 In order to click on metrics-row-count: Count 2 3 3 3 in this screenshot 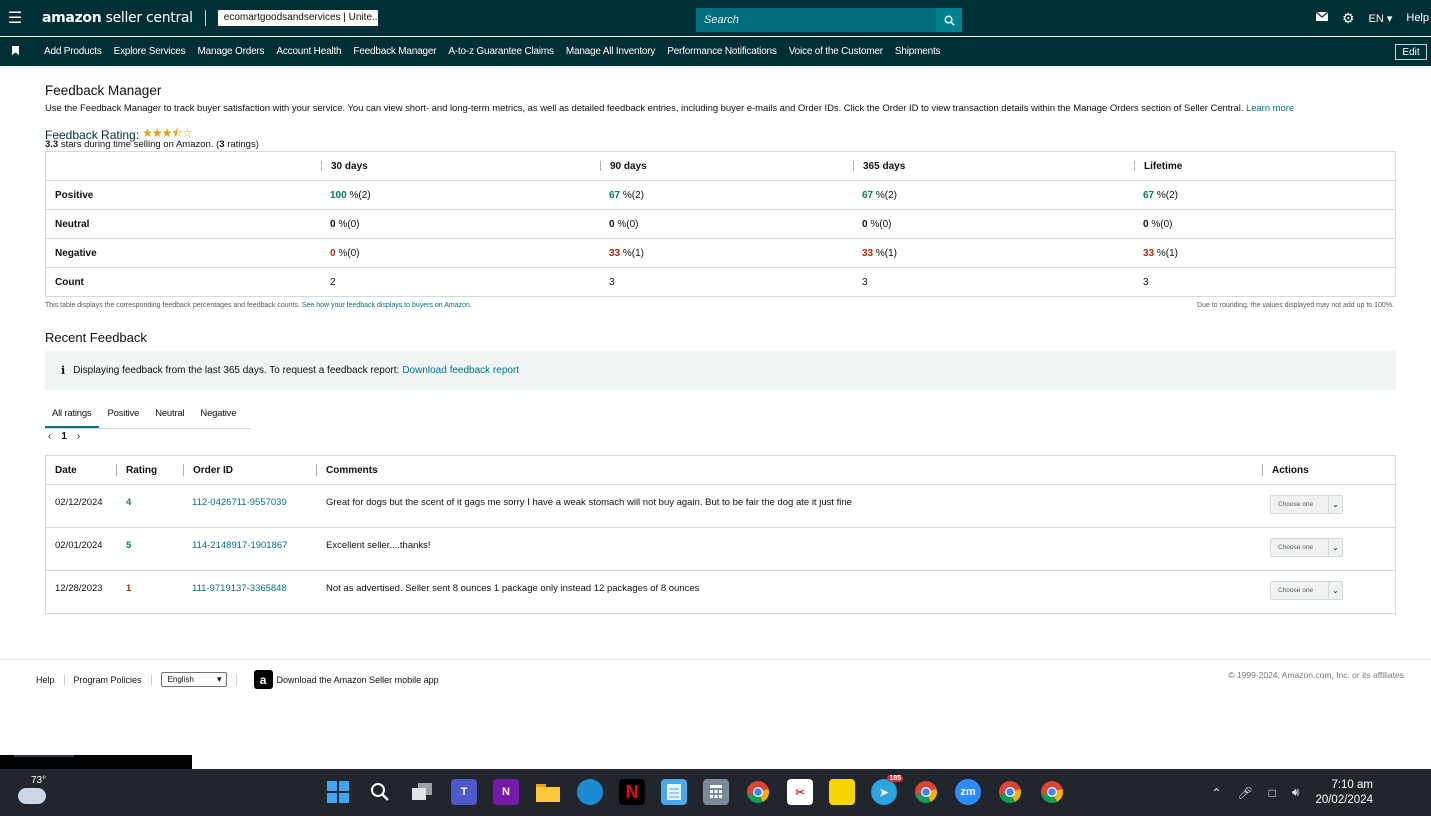, I will do `click(720, 282)`.